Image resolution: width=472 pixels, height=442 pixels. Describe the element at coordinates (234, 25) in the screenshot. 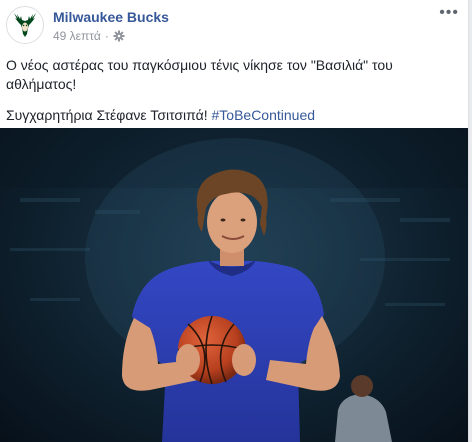

I see `post-header: Milwaukee Bucks 49 λεπτά · •••` at that location.